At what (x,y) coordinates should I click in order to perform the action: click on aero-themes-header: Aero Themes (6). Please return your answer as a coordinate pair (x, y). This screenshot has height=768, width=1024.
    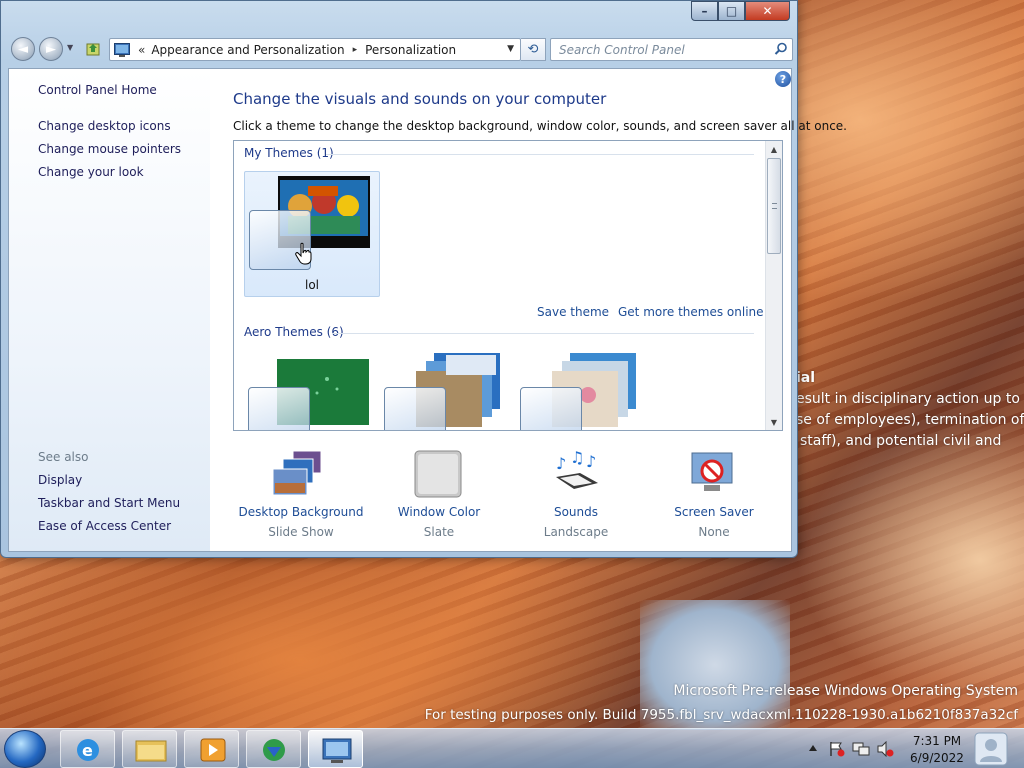
    Looking at the image, I should click on (294, 332).